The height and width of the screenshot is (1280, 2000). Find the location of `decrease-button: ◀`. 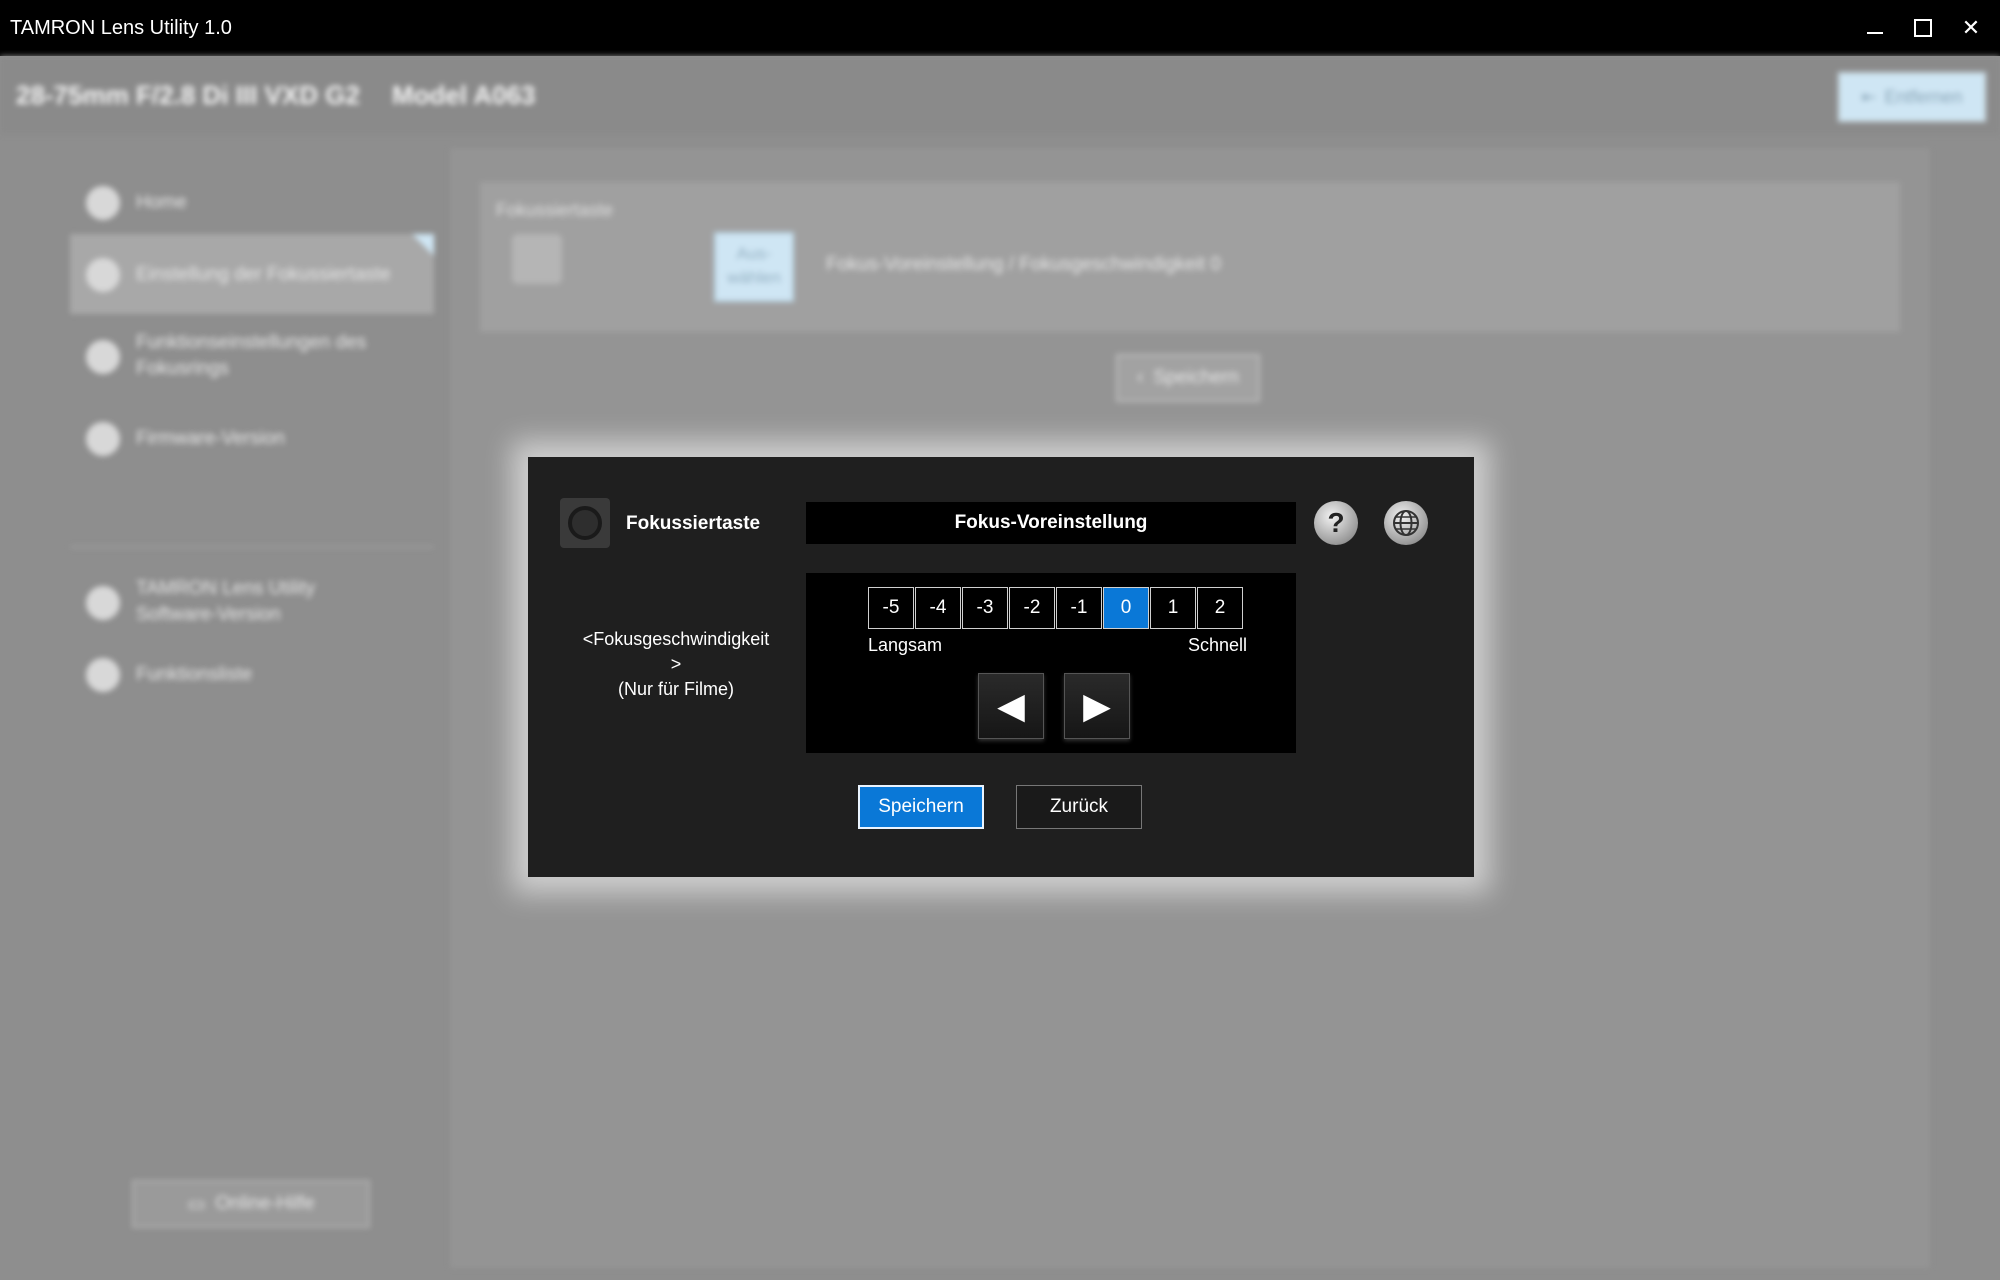

decrease-button: ◀ is located at coordinates (1011, 706).